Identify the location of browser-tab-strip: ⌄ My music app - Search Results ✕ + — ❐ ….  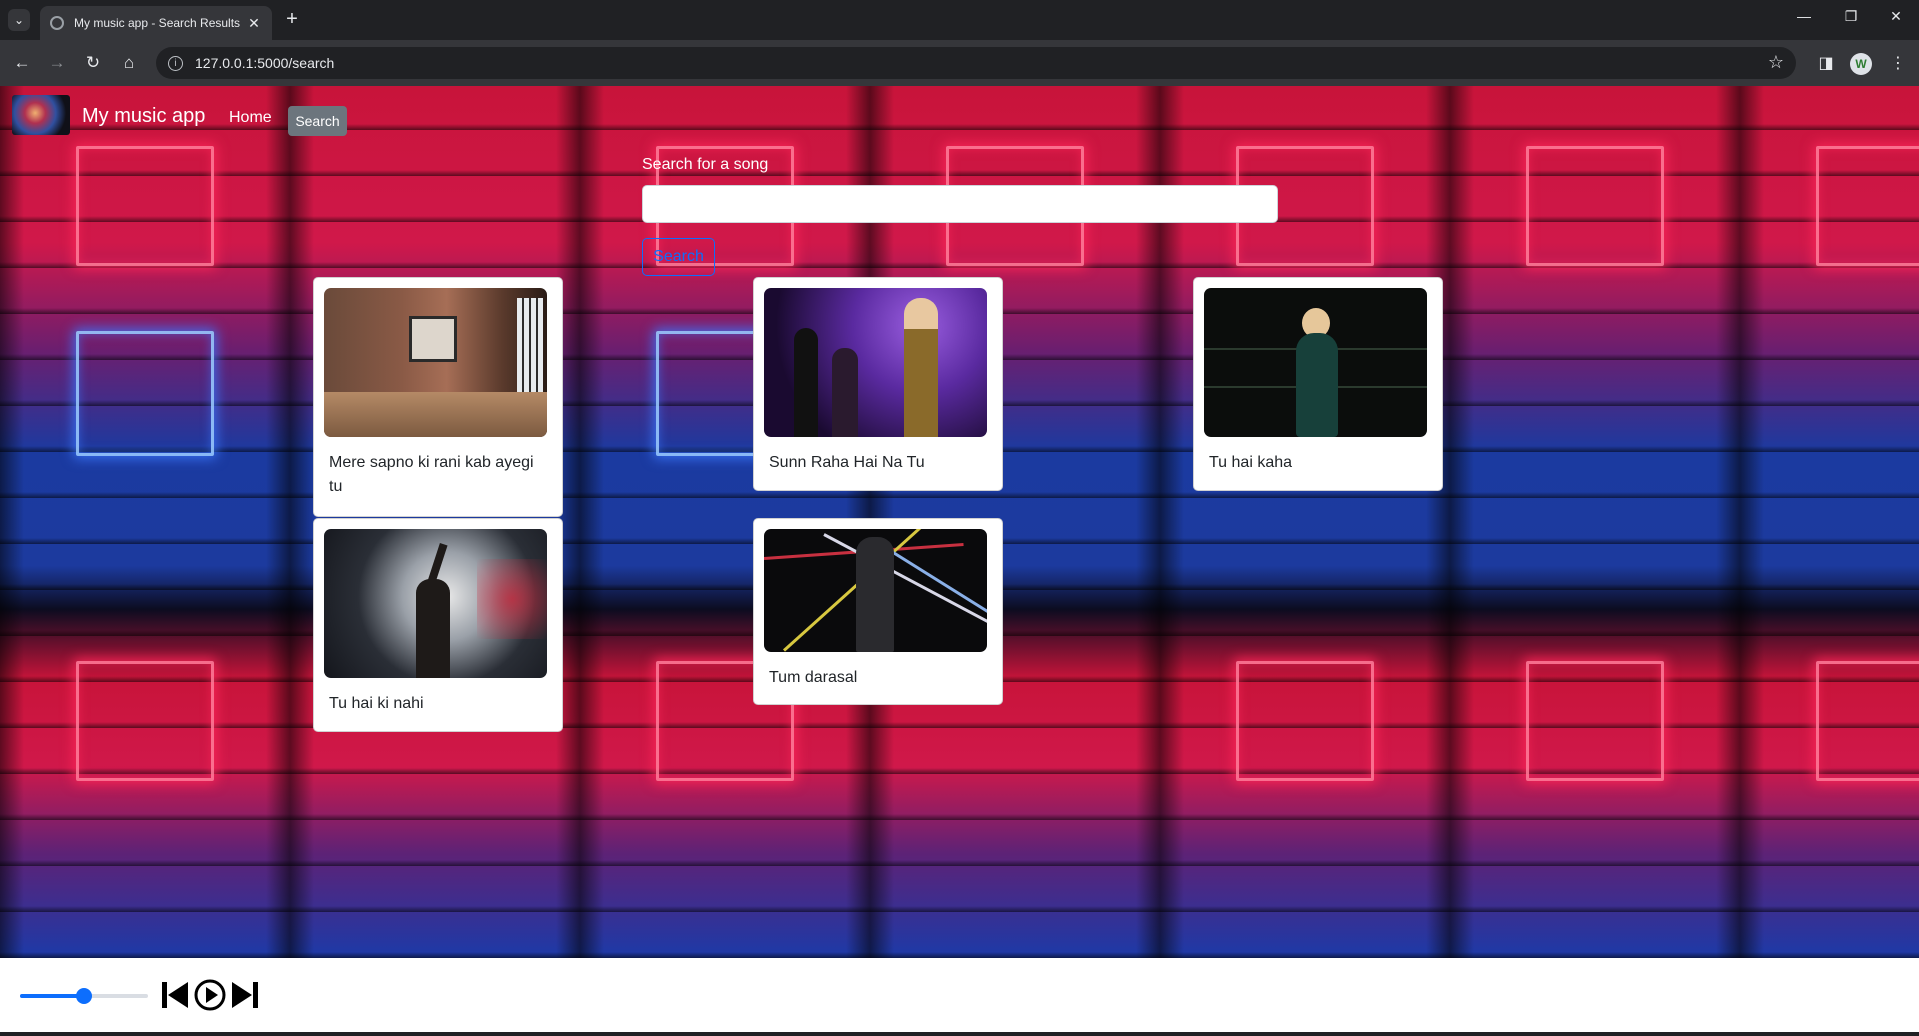
(959, 20).